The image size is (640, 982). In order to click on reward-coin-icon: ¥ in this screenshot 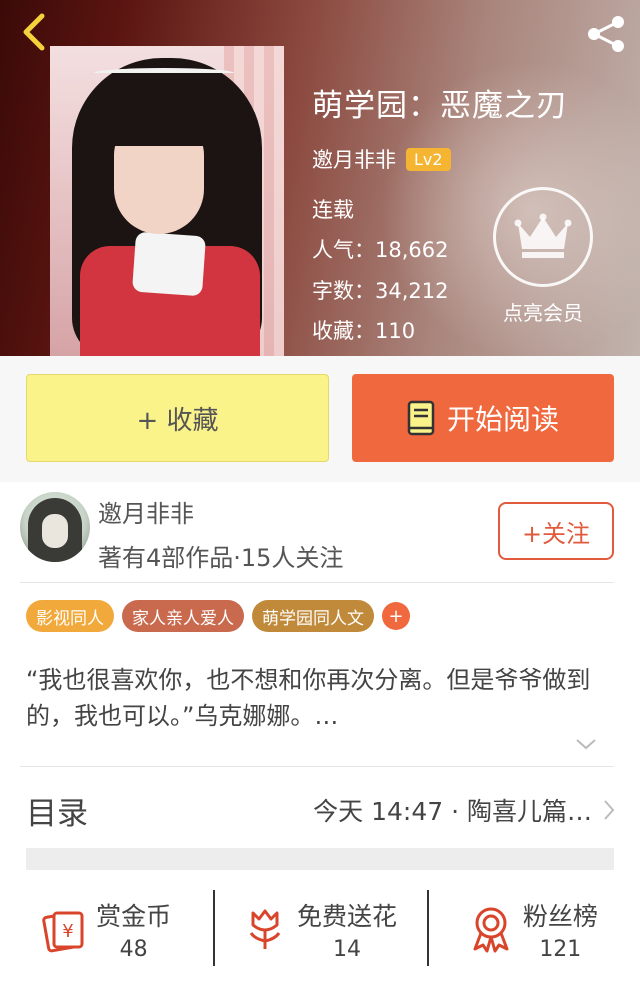, I will do `click(63, 932)`.